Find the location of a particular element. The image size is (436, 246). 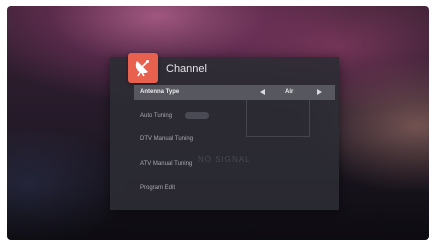

menu-header: Channel is located at coordinates (224, 68).